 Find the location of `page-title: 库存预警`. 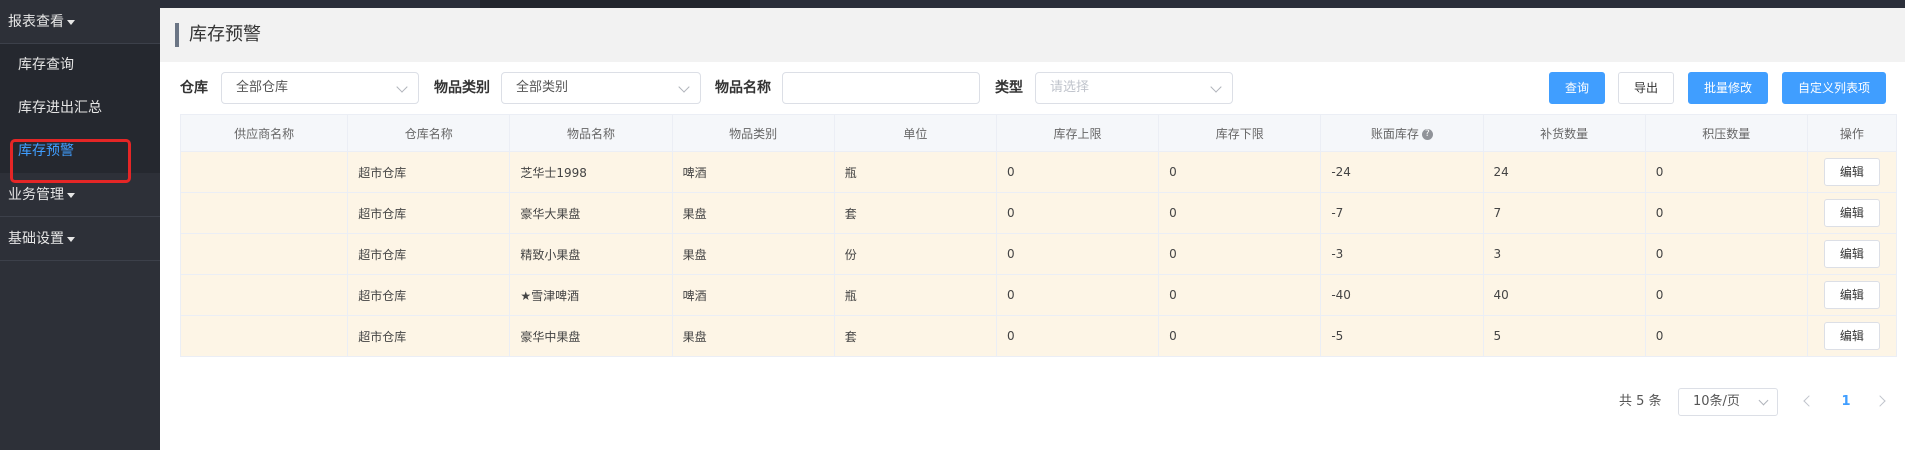

page-title: 库存预警 is located at coordinates (225, 34).